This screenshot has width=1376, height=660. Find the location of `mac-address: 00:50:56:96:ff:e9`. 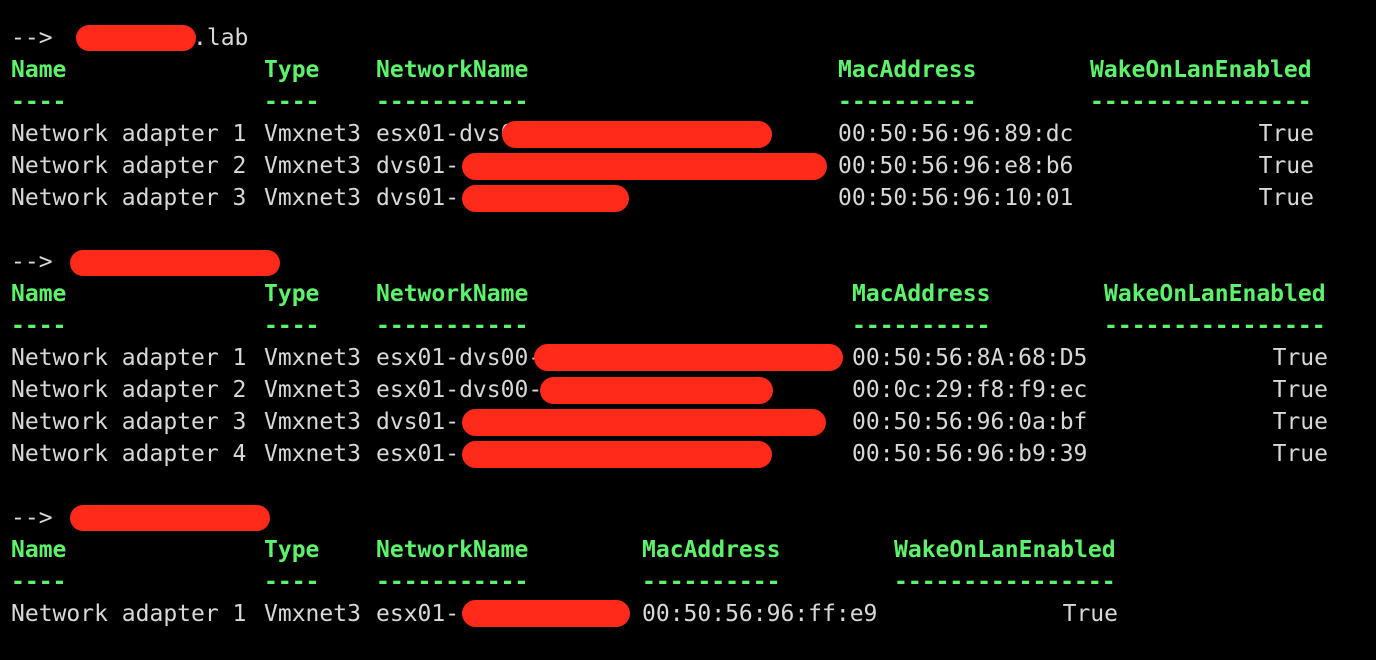

mac-address: 00:50:56:96:ff:e9 is located at coordinates (760, 614).